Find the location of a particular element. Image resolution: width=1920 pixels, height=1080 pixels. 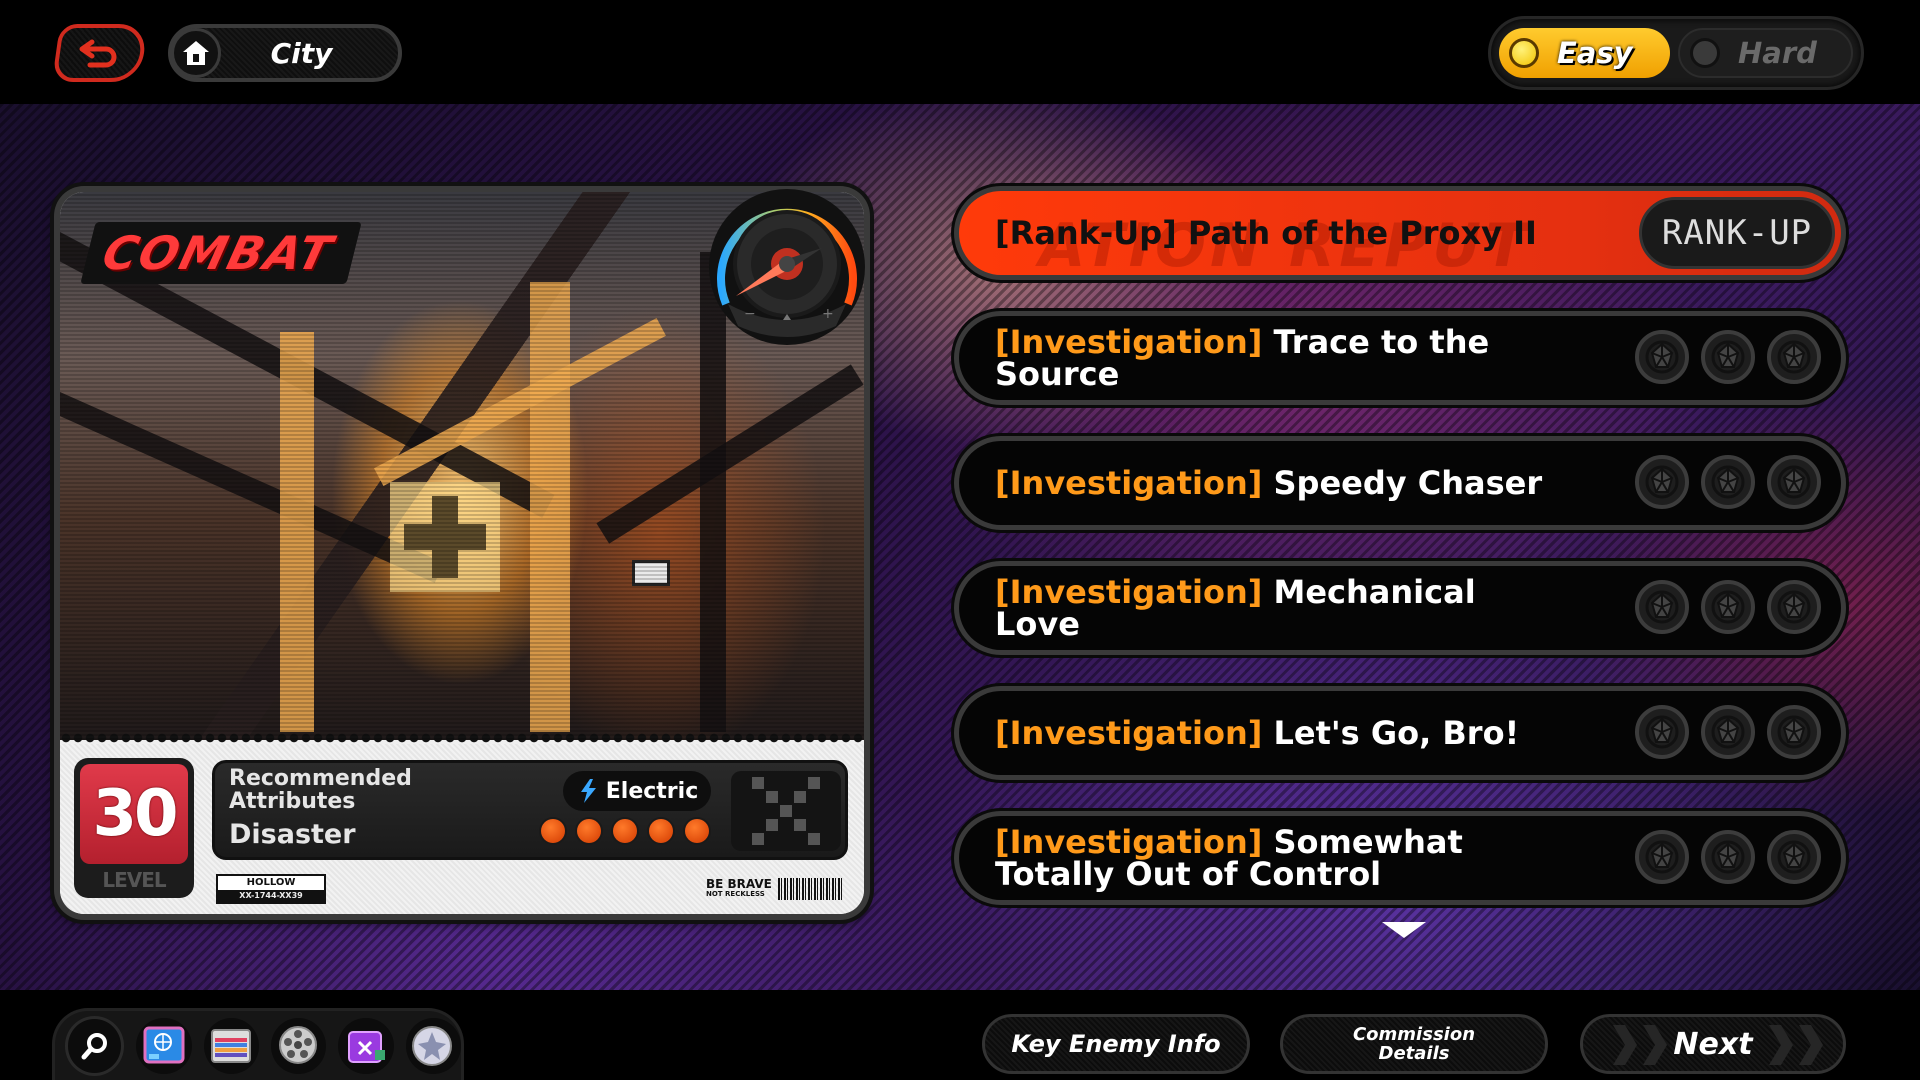

commission-details-label: Commission Details is located at coordinates (1414, 1044).